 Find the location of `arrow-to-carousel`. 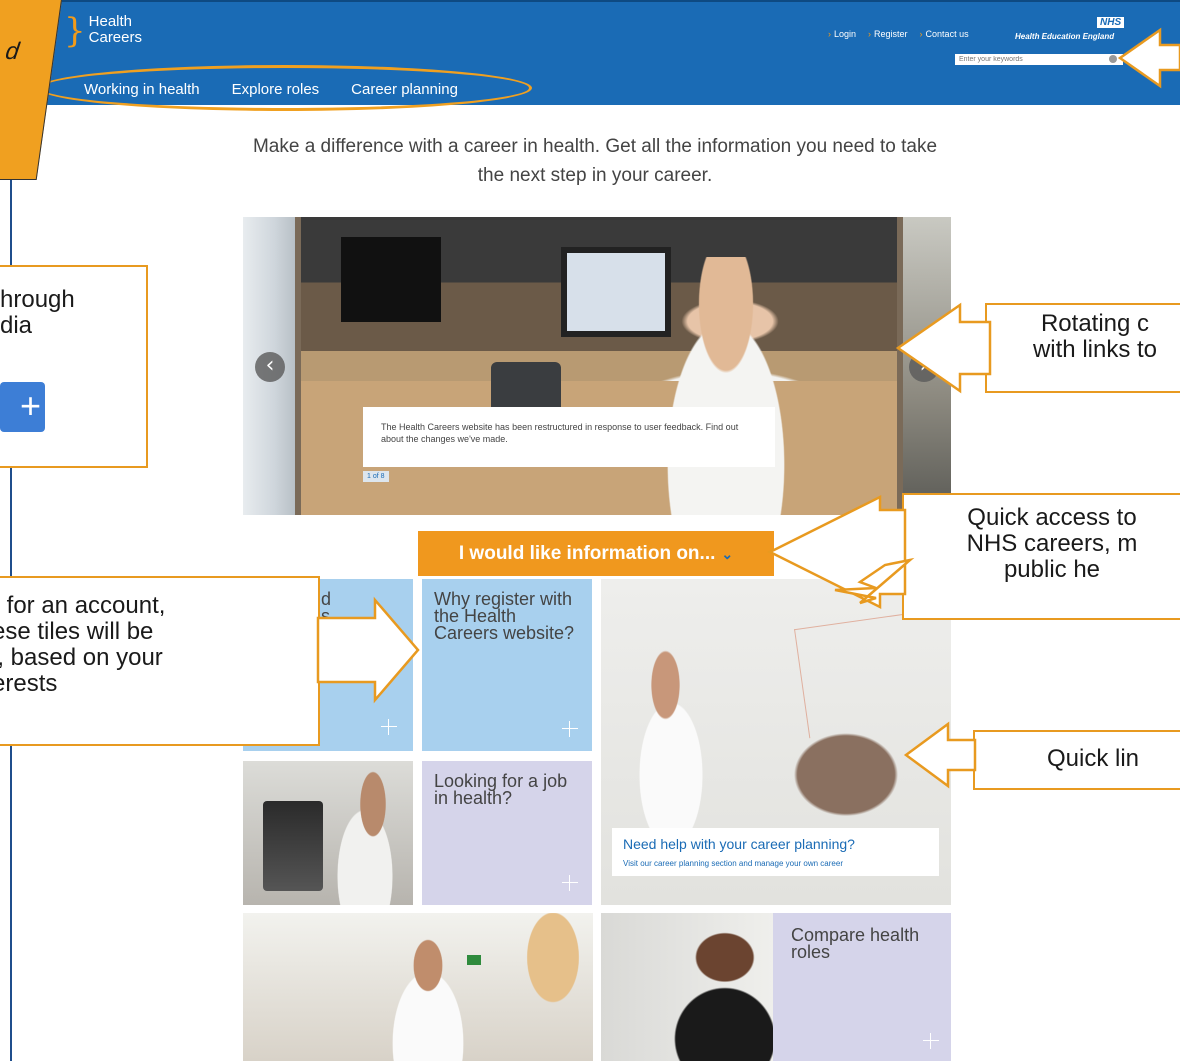

arrow-to-carousel is located at coordinates (943, 348).